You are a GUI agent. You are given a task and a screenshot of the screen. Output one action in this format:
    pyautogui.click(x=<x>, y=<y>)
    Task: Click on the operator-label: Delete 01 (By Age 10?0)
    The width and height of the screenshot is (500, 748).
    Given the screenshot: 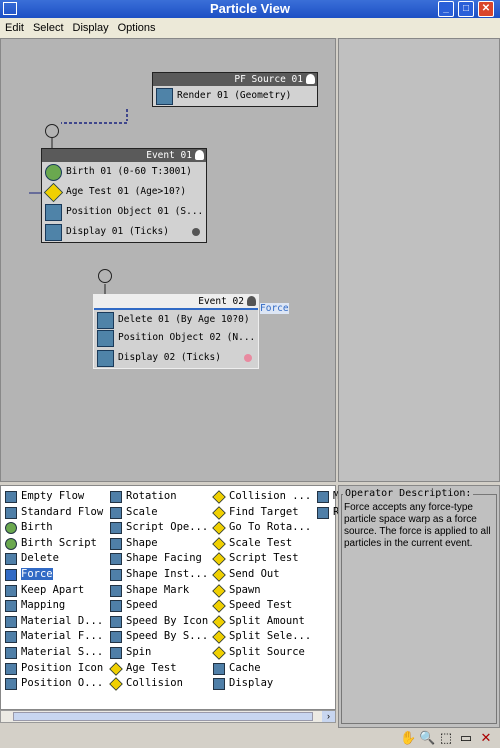 What is the action you would take?
    pyautogui.click(x=184, y=319)
    